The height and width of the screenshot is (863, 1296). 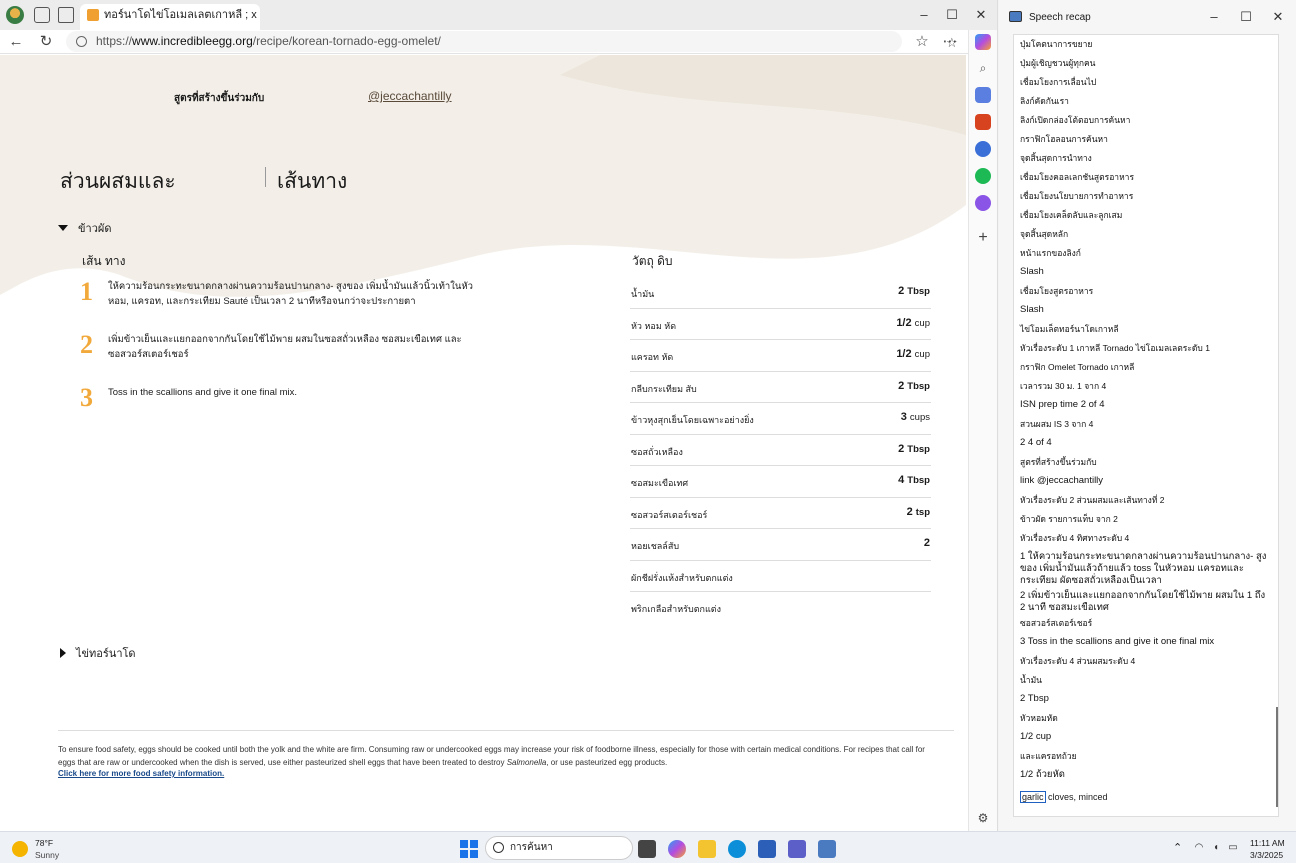 What do you see at coordinates (1056, 44) in the screenshot?
I see `recap-line: ปุ่มโคตนาการขยาย` at bounding box center [1056, 44].